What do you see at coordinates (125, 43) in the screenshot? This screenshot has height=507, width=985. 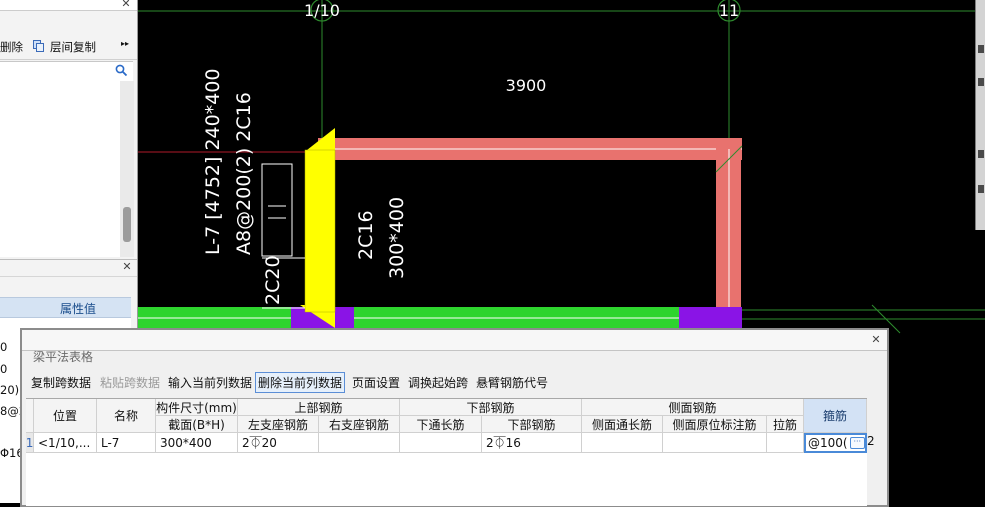 I see `more-chevron-icon: ▸▸` at bounding box center [125, 43].